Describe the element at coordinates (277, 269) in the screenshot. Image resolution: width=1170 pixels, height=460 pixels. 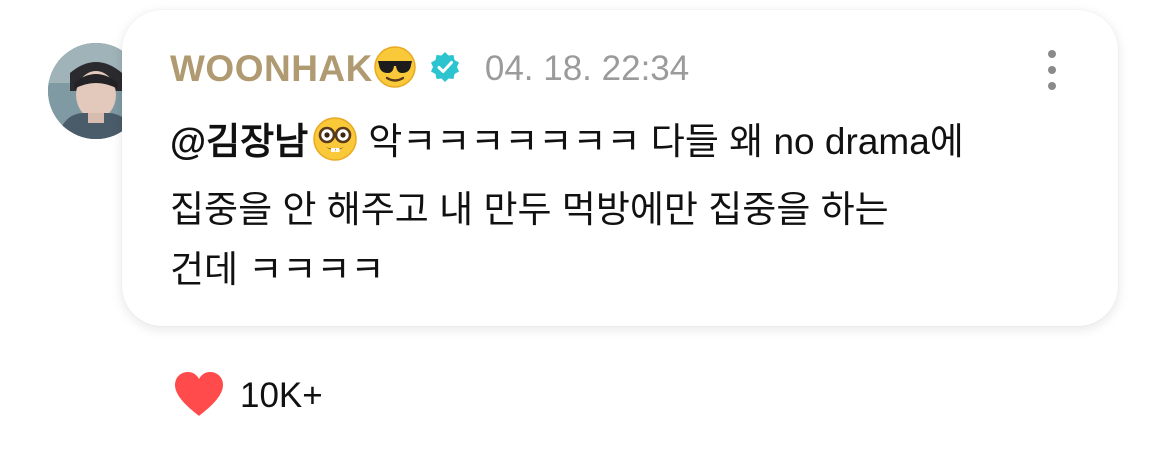
I see `message-line-3: 건데 ㅋㅋㅋㅋ` at that location.